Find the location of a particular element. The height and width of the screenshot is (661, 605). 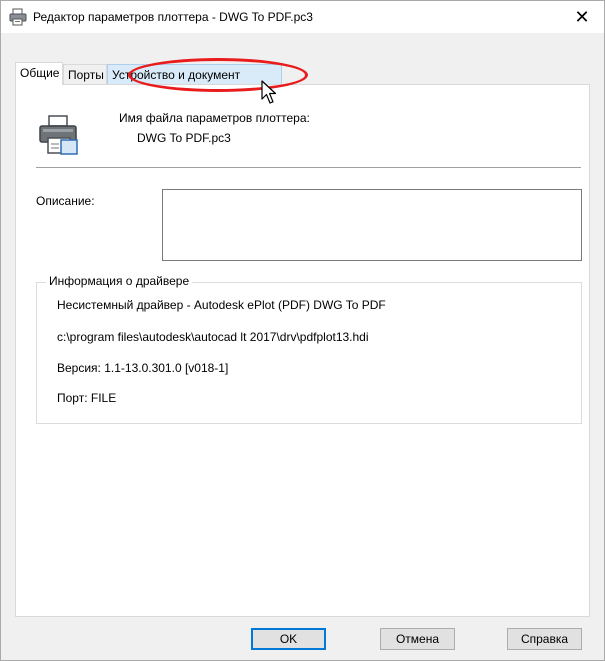

close-icon: ✕ is located at coordinates (582, 16).